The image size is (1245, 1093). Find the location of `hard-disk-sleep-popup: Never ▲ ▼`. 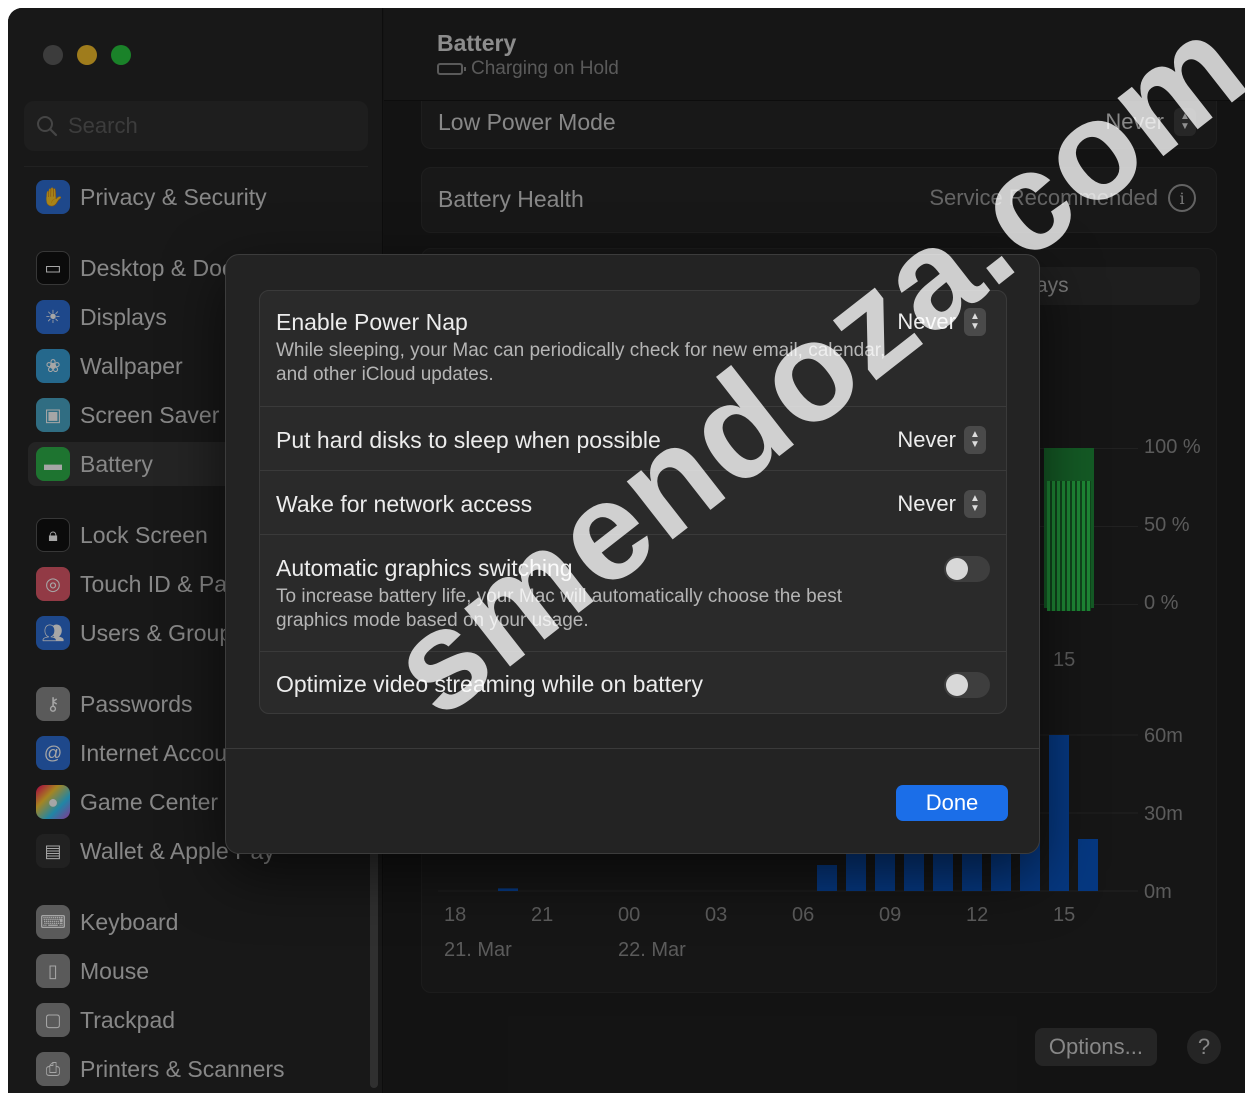

hard-disk-sleep-popup: Never ▲ ▼ is located at coordinates (941, 440).